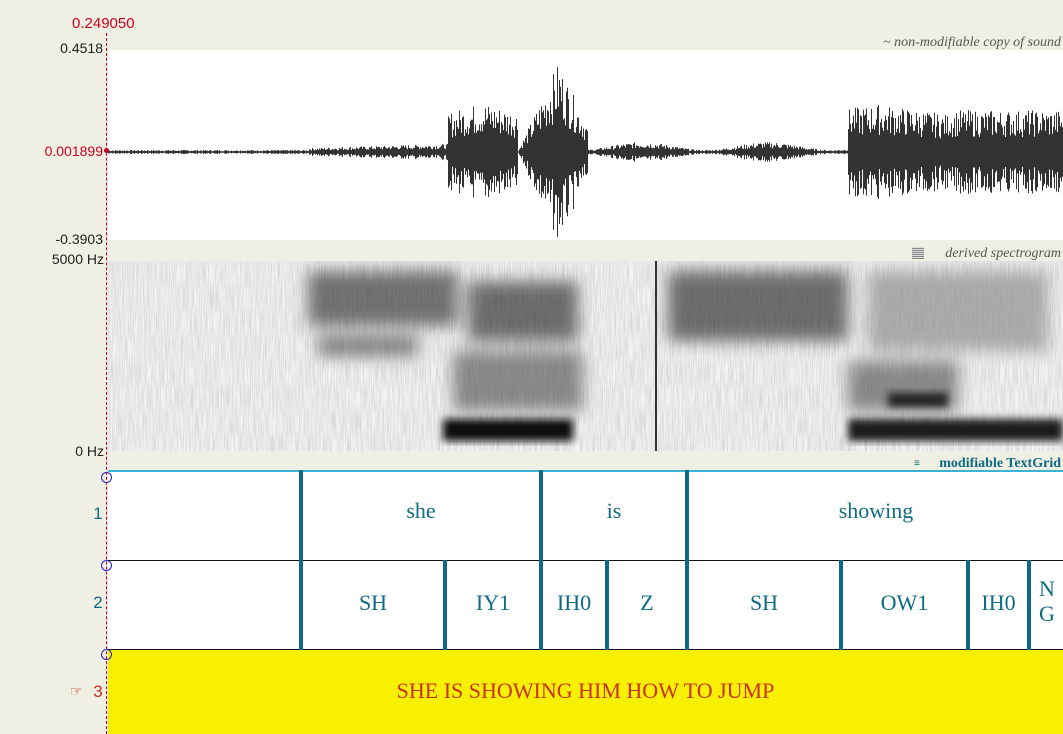  Describe the element at coordinates (98, 692) in the screenshot. I see `tier-3-number: 3` at that location.